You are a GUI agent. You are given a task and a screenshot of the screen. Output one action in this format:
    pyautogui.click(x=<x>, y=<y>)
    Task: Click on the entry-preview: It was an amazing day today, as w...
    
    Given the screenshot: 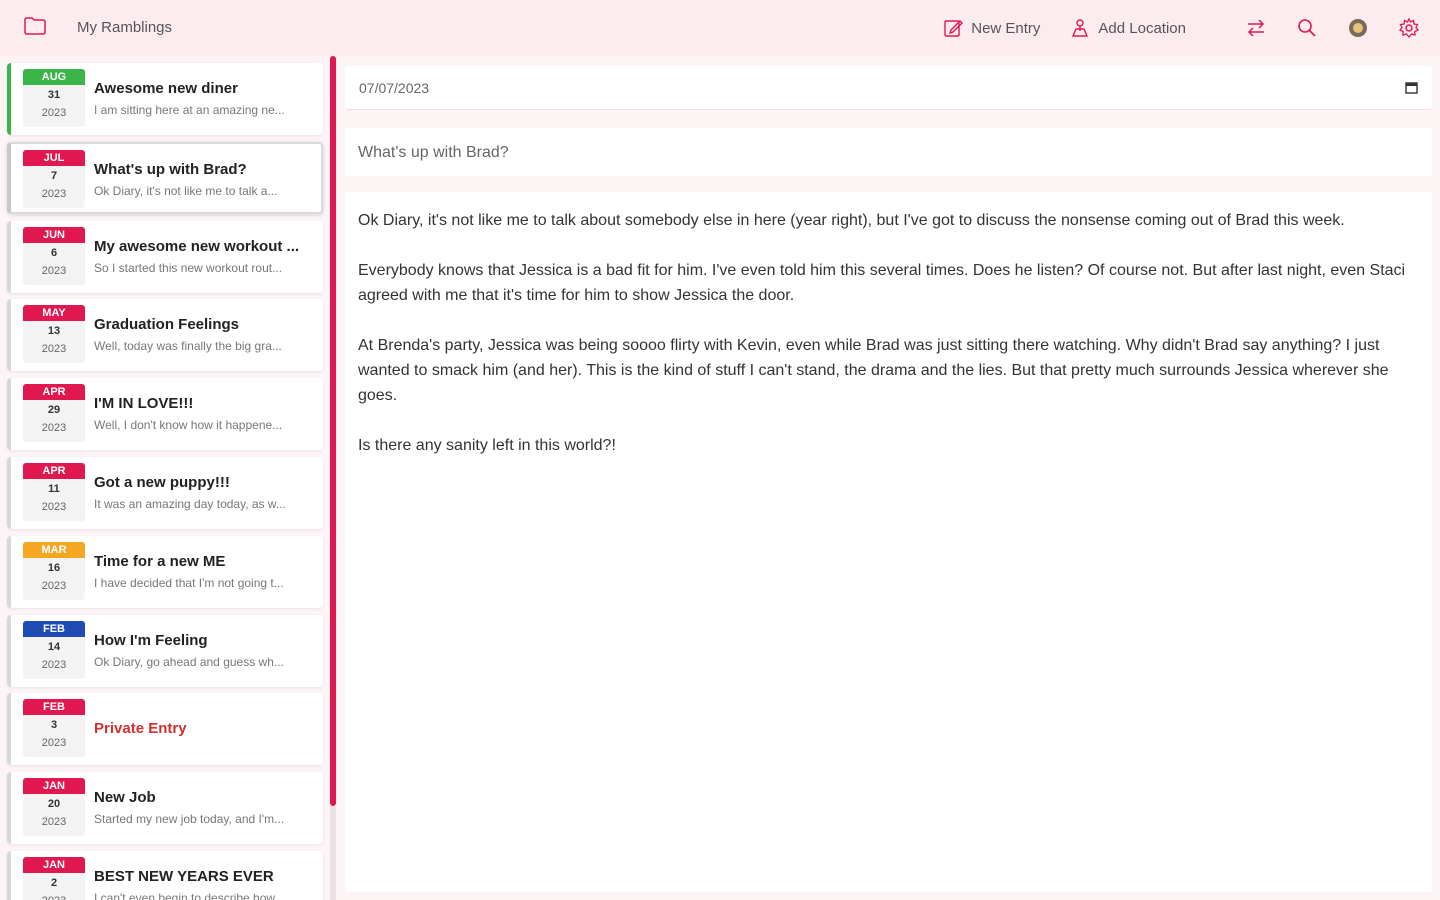 What is the action you would take?
    pyautogui.click(x=190, y=504)
    